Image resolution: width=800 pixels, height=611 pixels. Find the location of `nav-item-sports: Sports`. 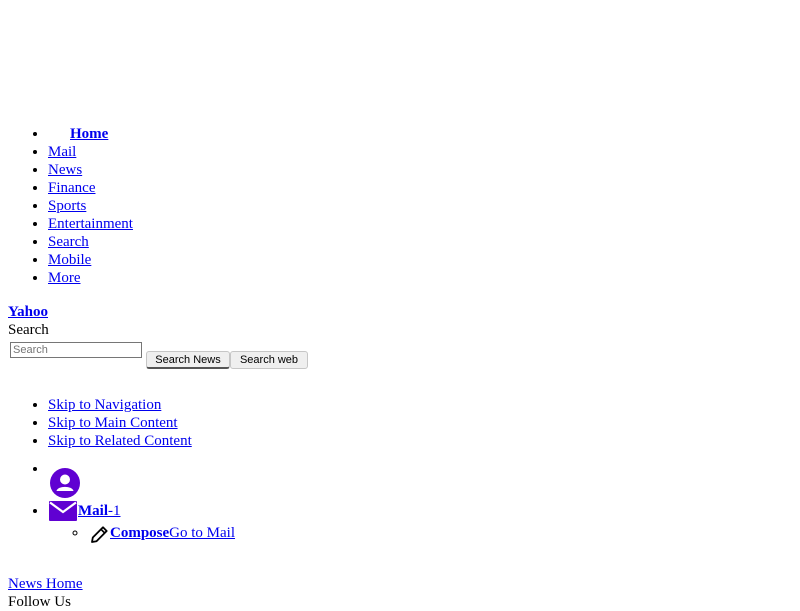

nav-item-sports: Sports is located at coordinates (90, 206).